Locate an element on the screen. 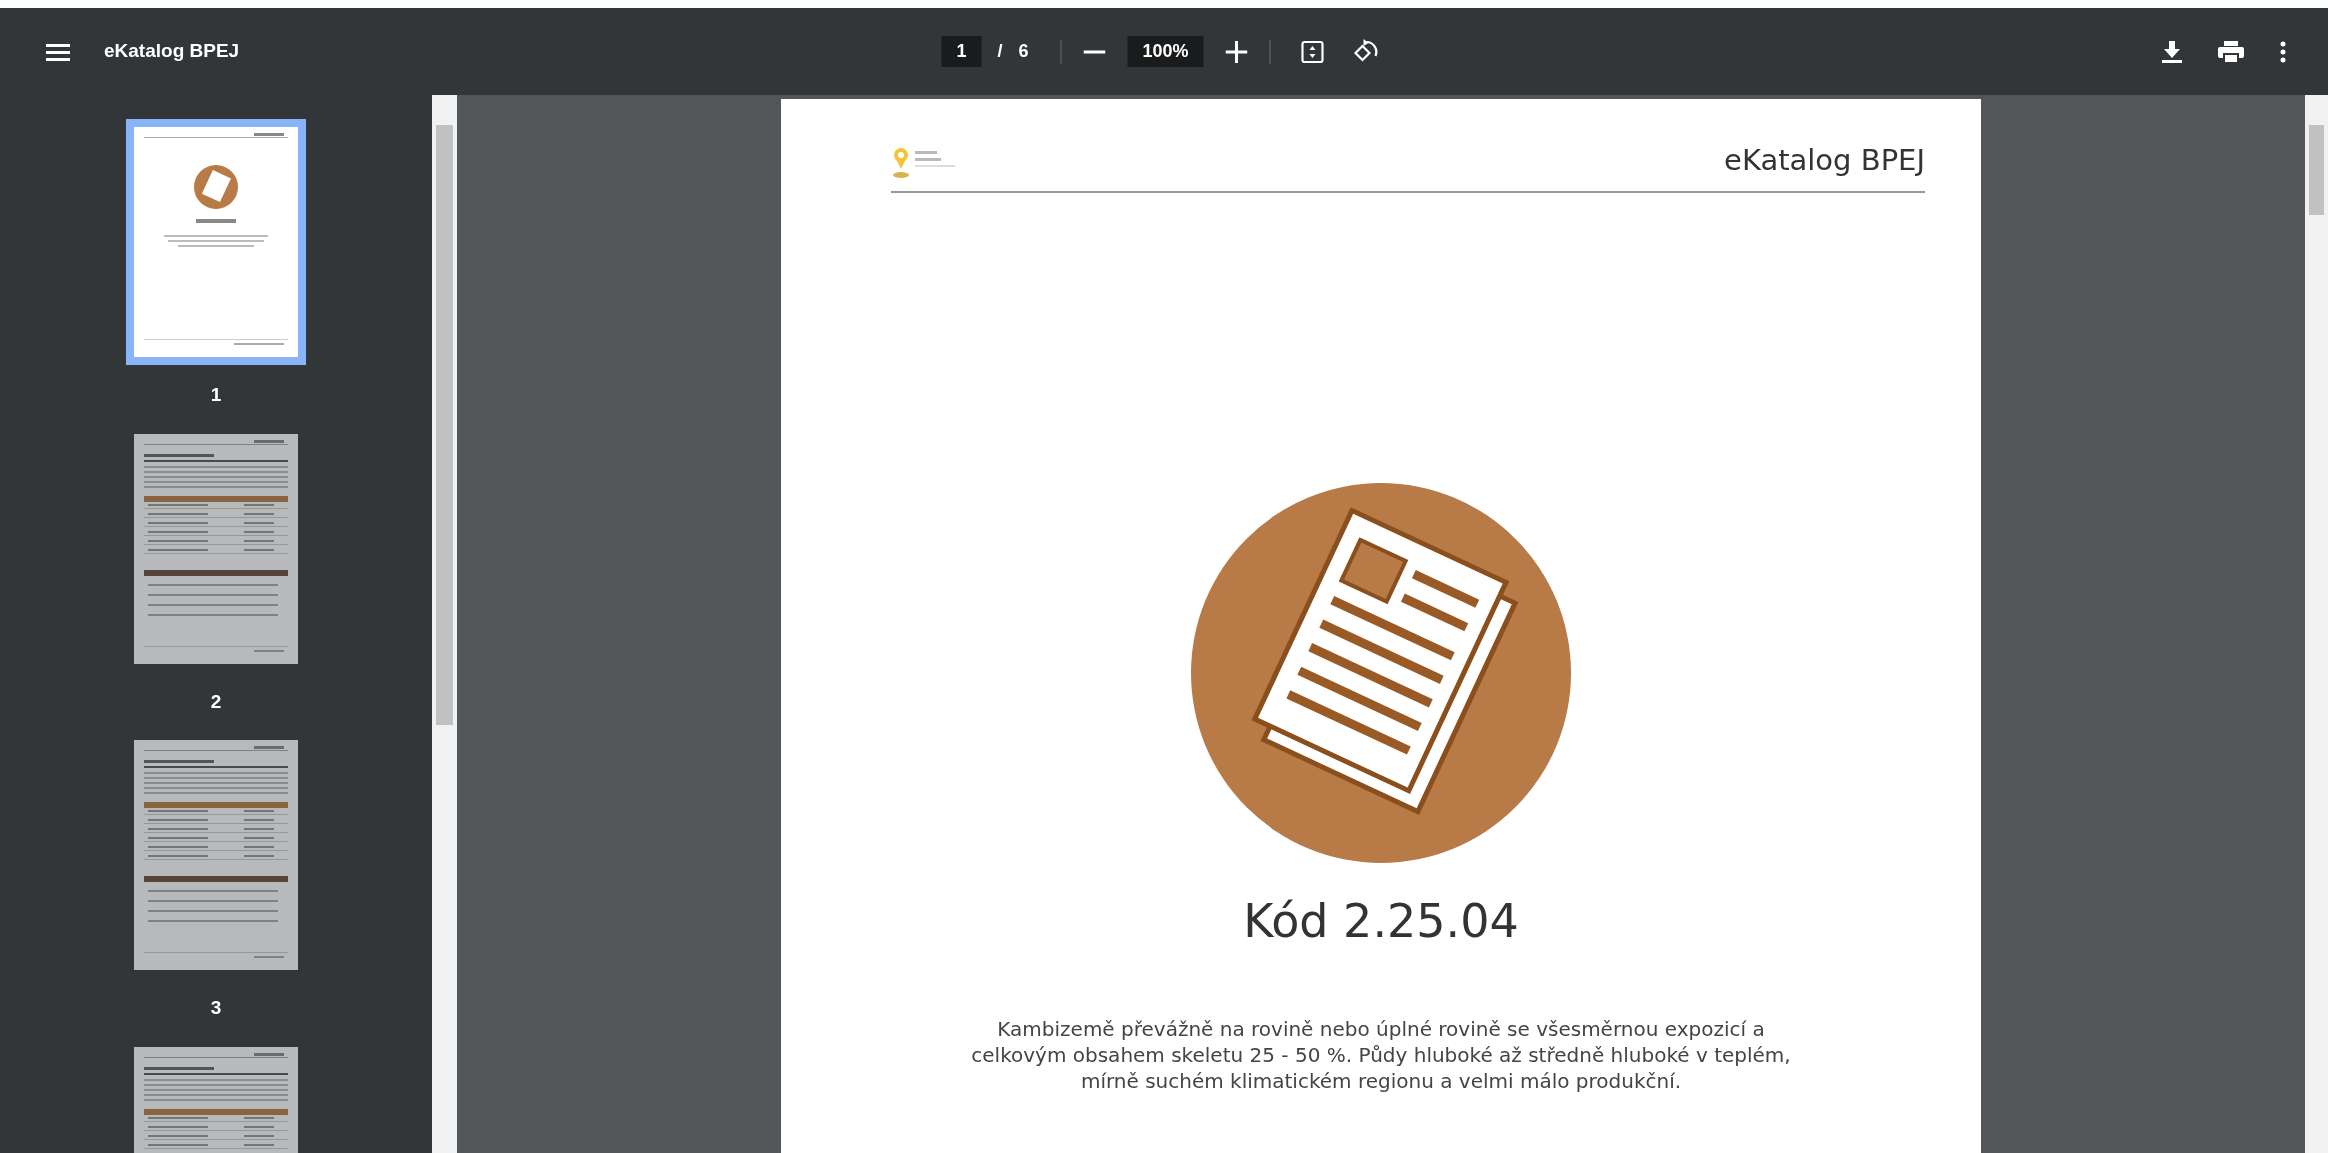  page-number-field: 1 is located at coordinates (961, 51).